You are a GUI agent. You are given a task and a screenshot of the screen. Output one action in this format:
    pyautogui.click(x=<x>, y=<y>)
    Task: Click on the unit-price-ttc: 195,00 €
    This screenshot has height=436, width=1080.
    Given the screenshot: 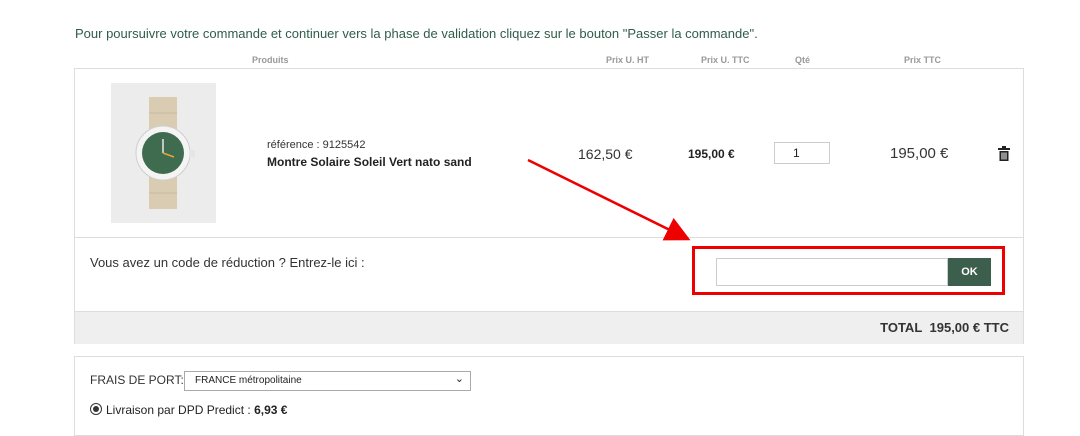 What is the action you would take?
    pyautogui.click(x=711, y=154)
    